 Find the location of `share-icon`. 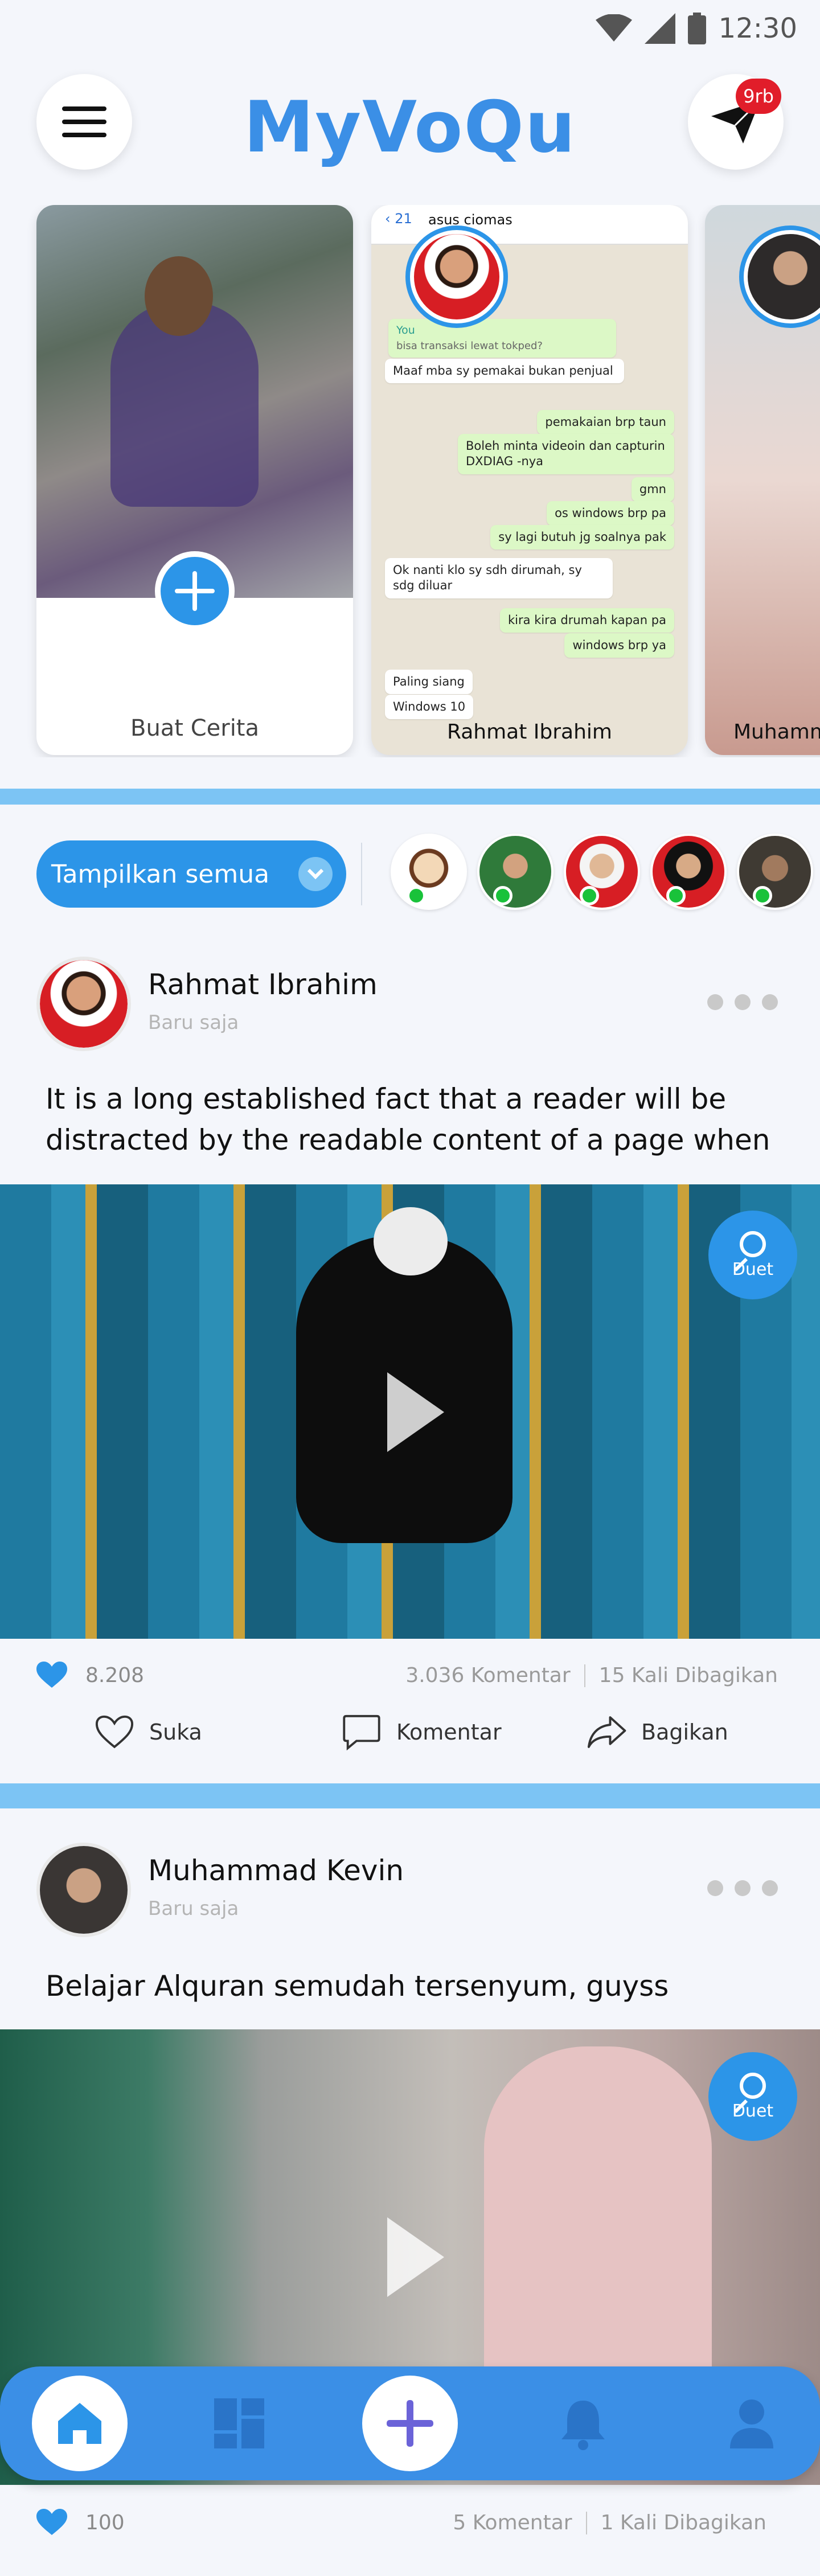

share-icon is located at coordinates (606, 1732).